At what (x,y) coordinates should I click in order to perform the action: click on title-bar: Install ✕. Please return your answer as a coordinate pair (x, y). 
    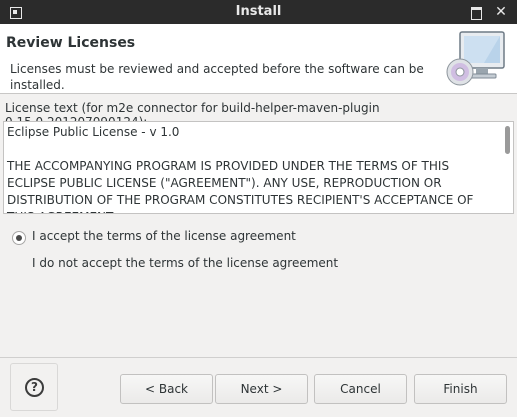
    Looking at the image, I should click on (258, 12).